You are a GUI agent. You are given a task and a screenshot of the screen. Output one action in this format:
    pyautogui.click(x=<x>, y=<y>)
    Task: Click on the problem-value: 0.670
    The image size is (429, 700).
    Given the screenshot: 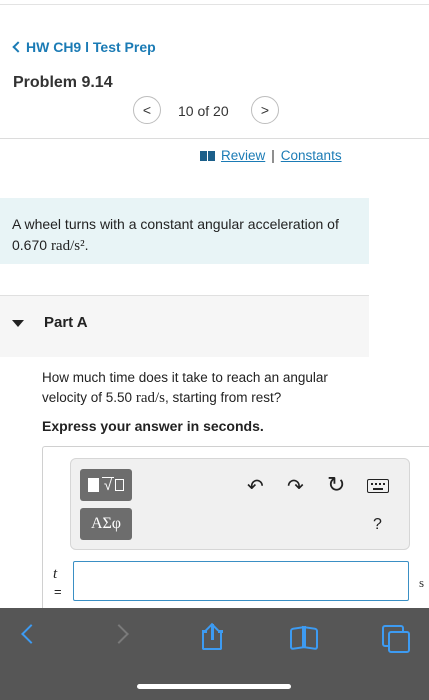 What is the action you would take?
    pyautogui.click(x=30, y=245)
    